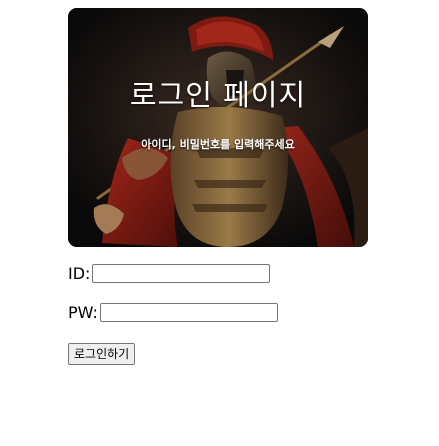 This screenshot has height=446, width=439. What do you see at coordinates (102, 354) in the screenshot?
I see `login-button: 로그인하기` at bounding box center [102, 354].